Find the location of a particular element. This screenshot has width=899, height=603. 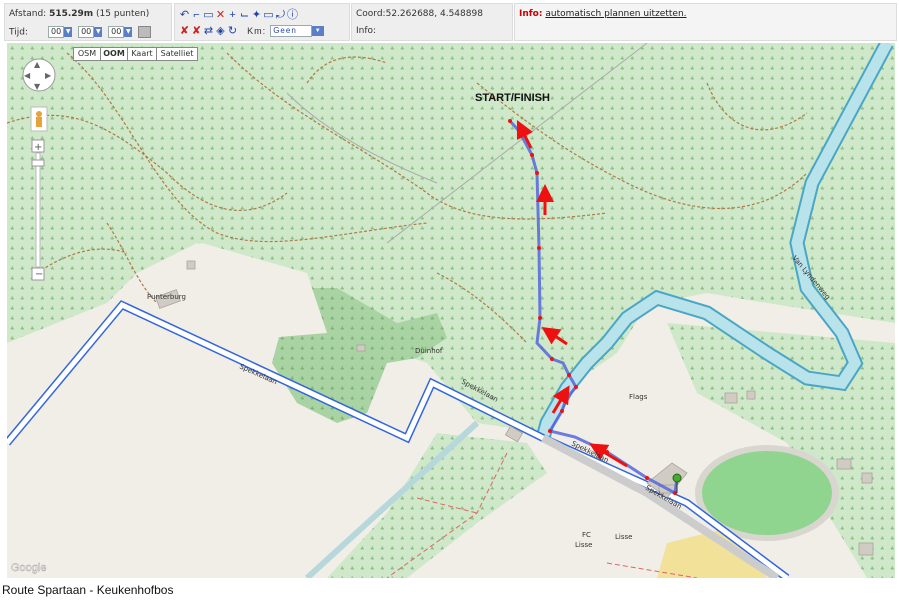

rotate-tool-icon: ⤾ is located at coordinates (281, 15).